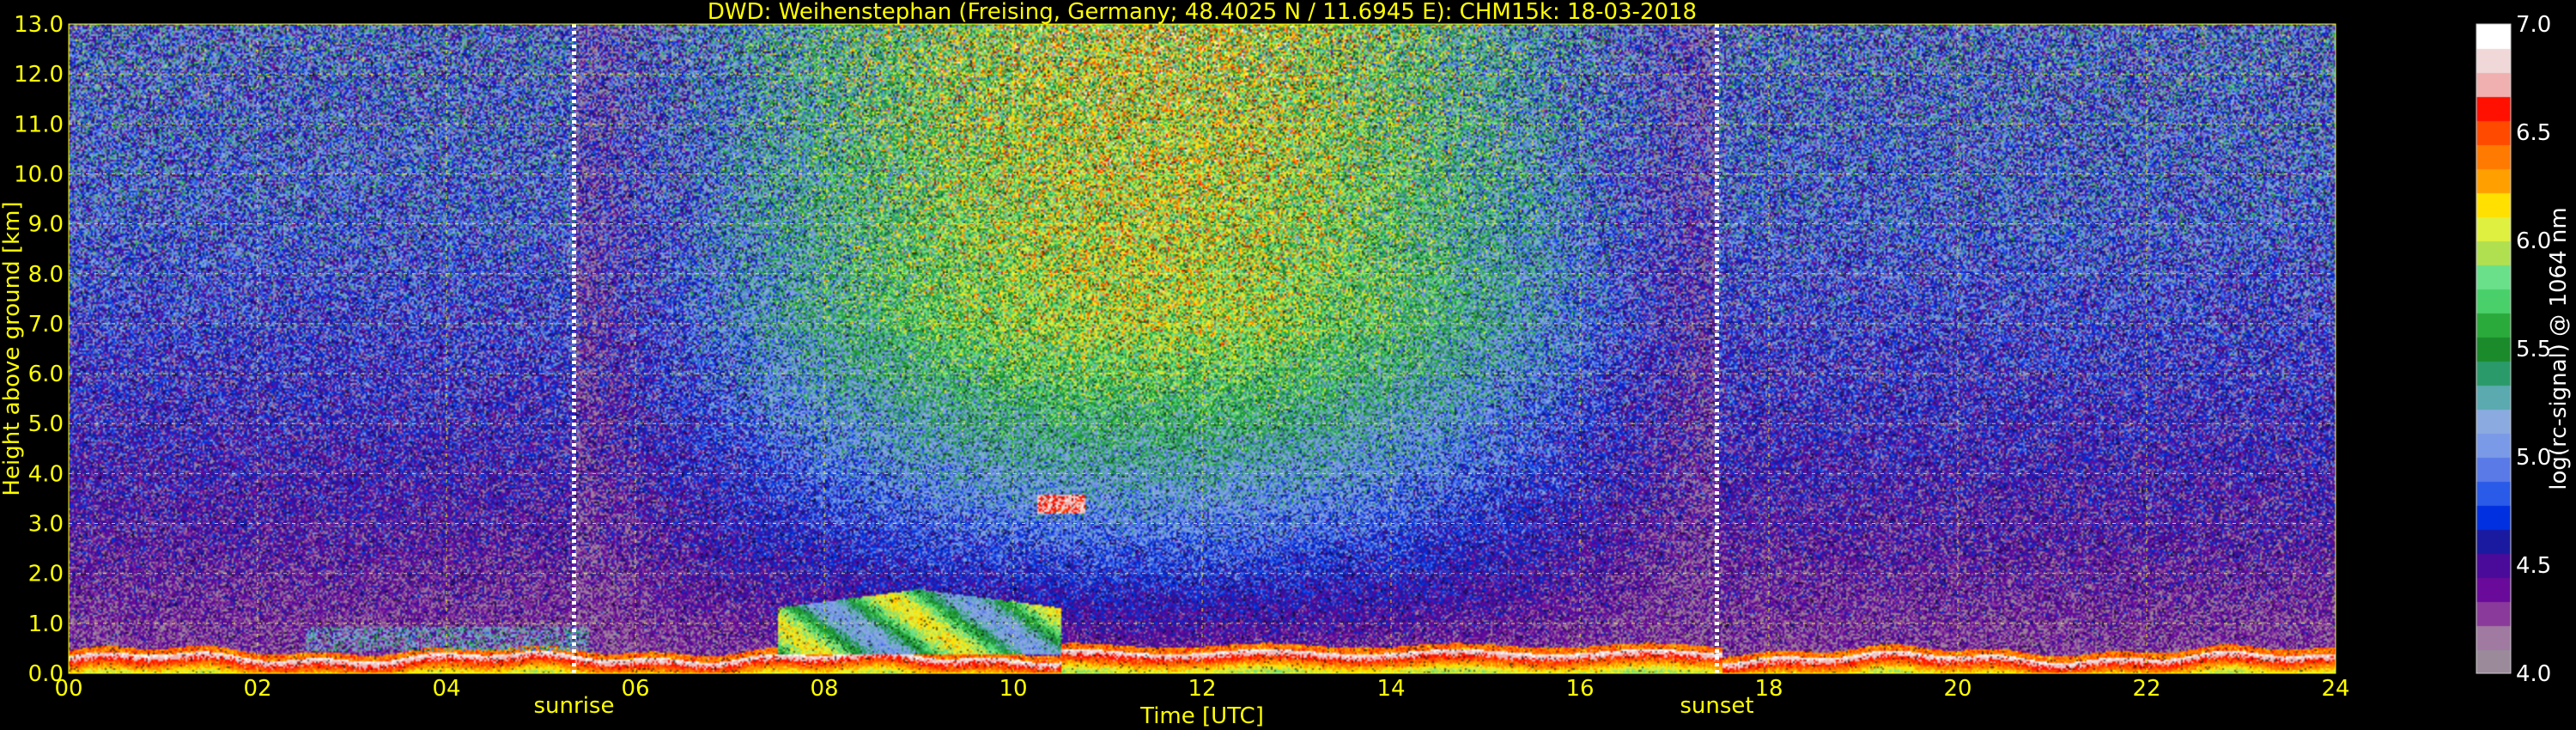  What do you see at coordinates (2146, 689) in the screenshot?
I see `x-tick-label: 22` at bounding box center [2146, 689].